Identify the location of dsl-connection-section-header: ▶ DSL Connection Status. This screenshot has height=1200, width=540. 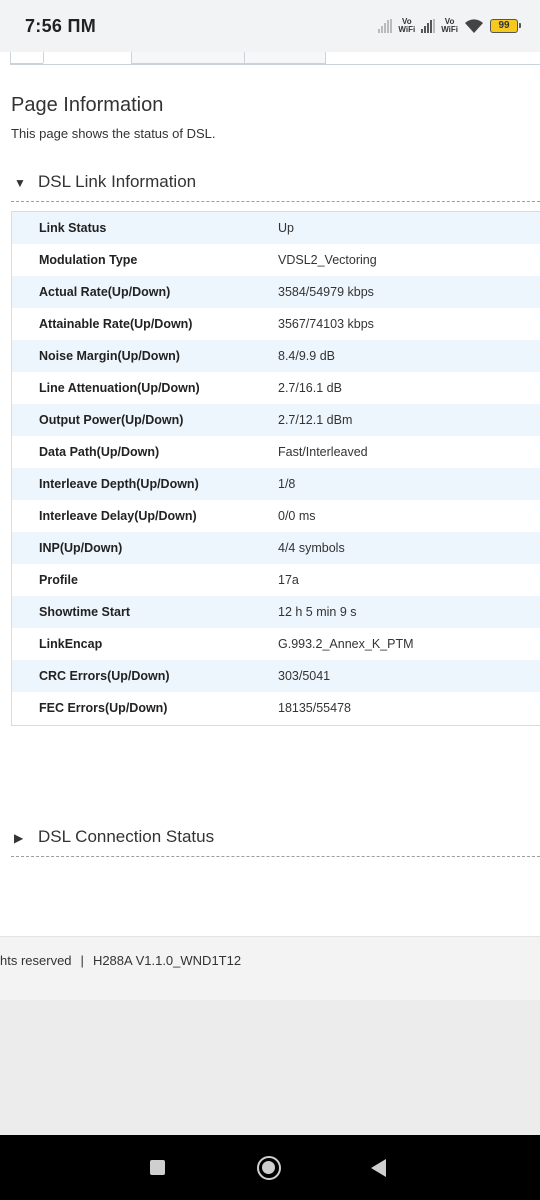
(275, 840).